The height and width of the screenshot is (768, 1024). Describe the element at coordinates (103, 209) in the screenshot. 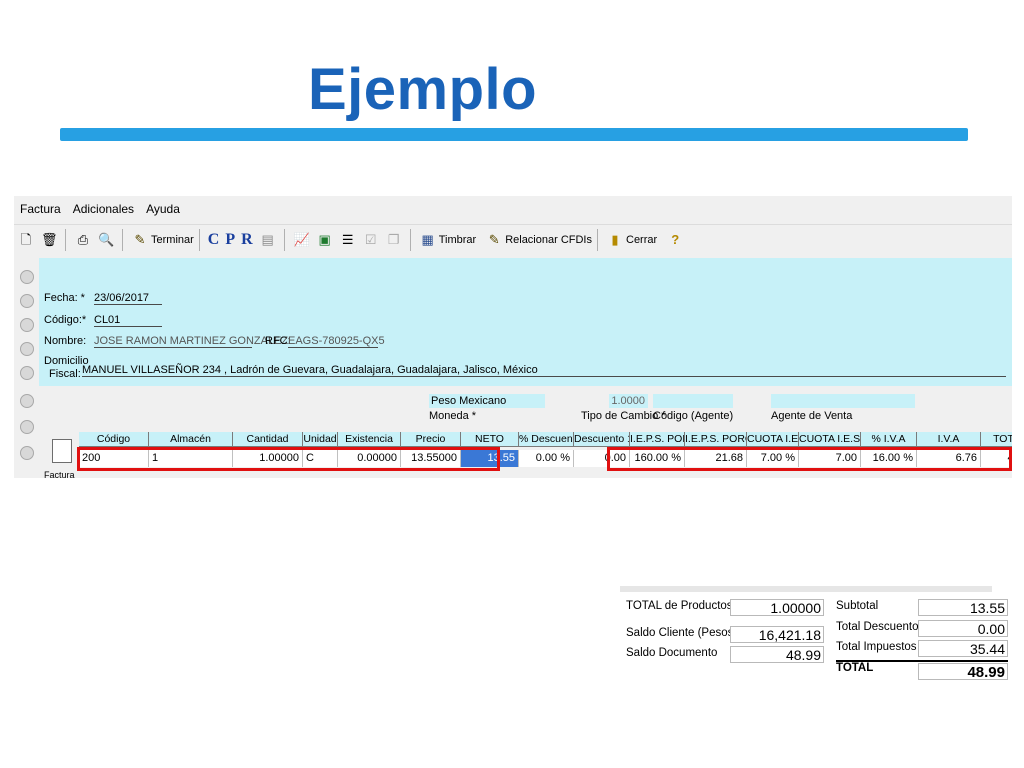

I see `menu-adicionales: Adicionales` at that location.